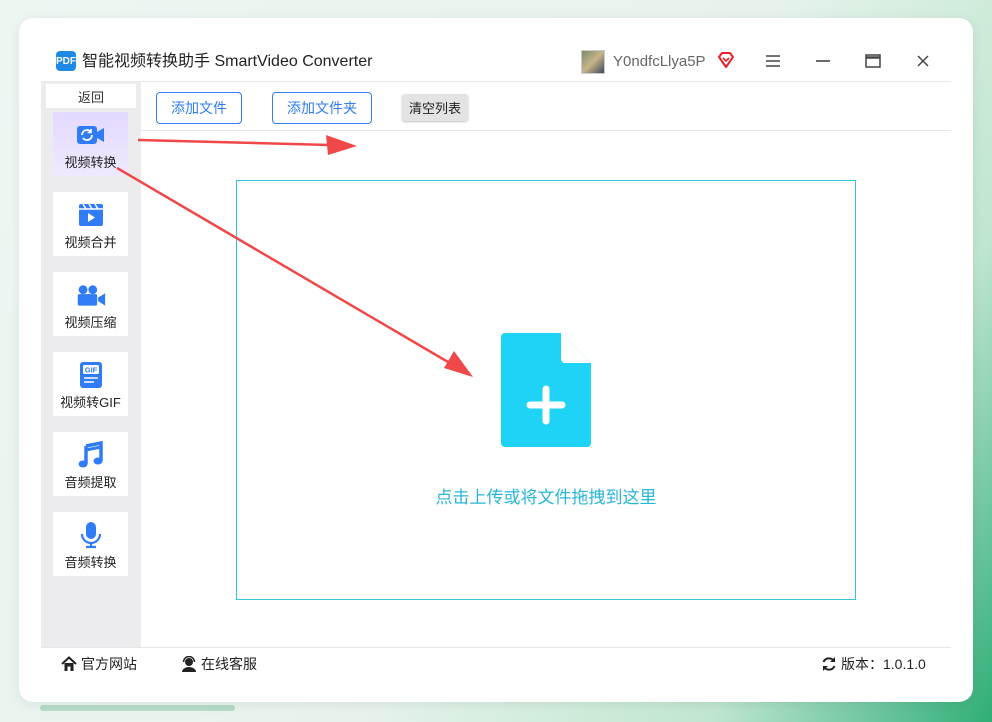 The width and height of the screenshot is (992, 722). Describe the element at coordinates (546, 497) in the screenshot. I see `drop-hint-text: 点击上传或将文件拖拽到这里` at that location.